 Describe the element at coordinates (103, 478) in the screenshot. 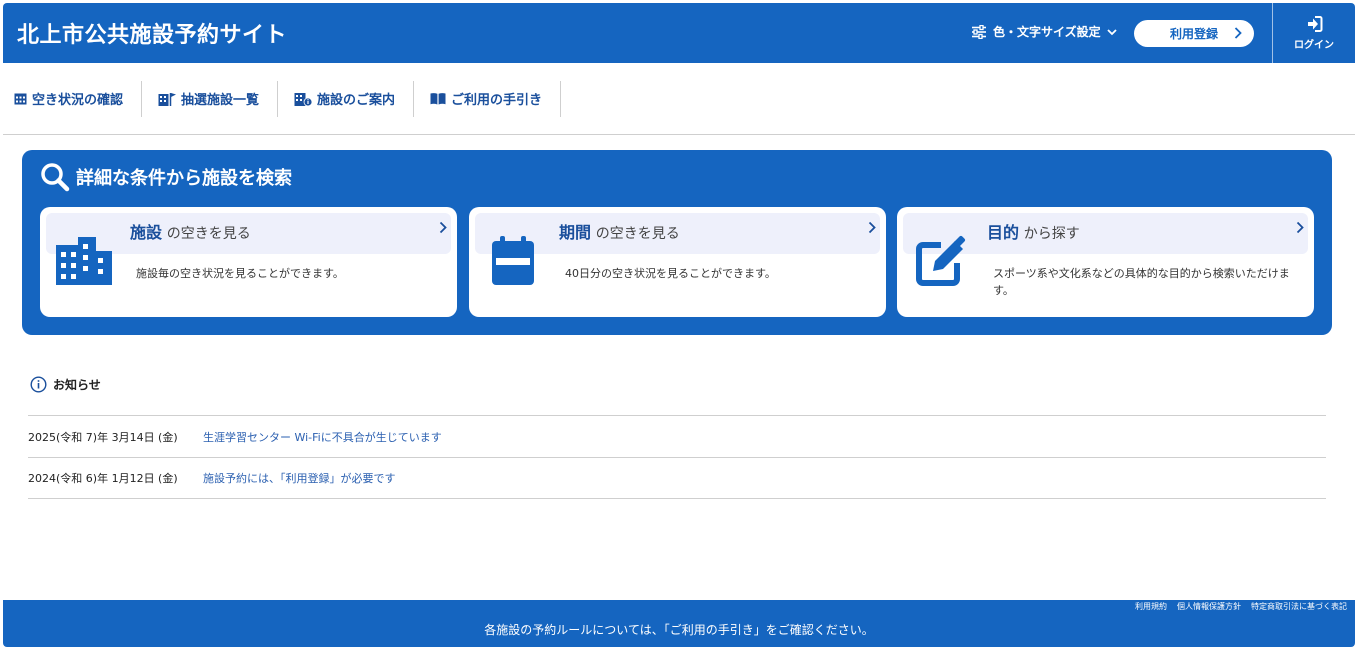

I see `notice-date: 2024(令和 6)年 1月12日 (金)` at that location.